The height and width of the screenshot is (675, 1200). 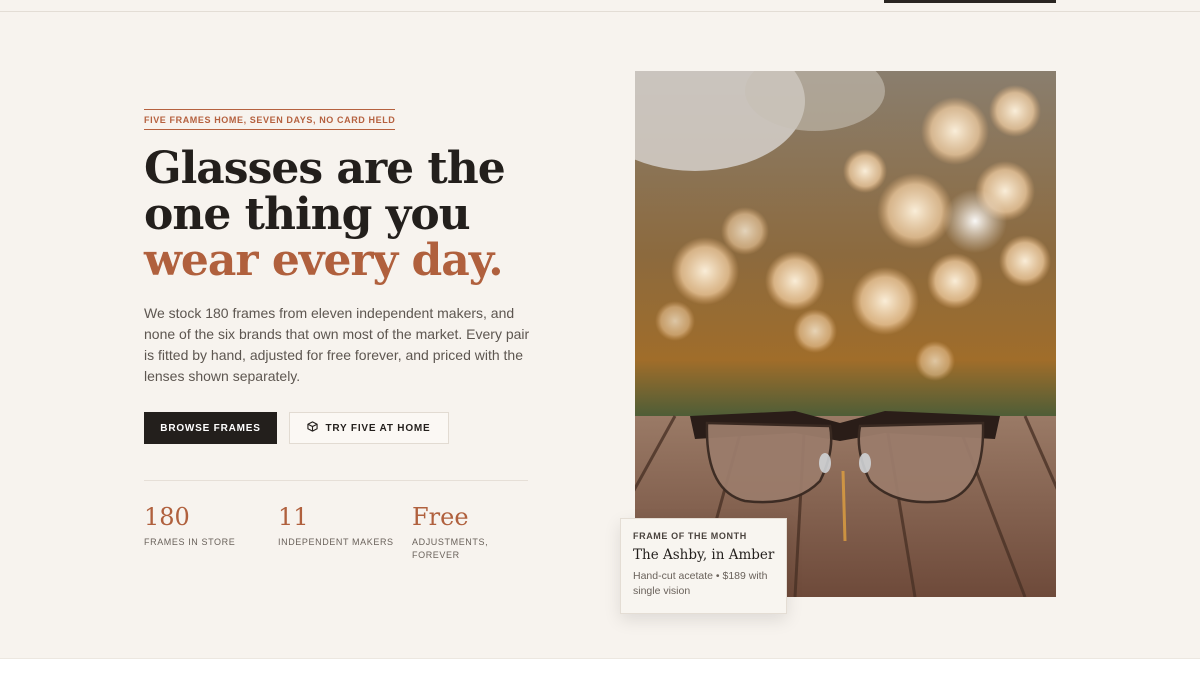 I want to click on browse-frames-button: BROWSE FRAMES, so click(x=210, y=428).